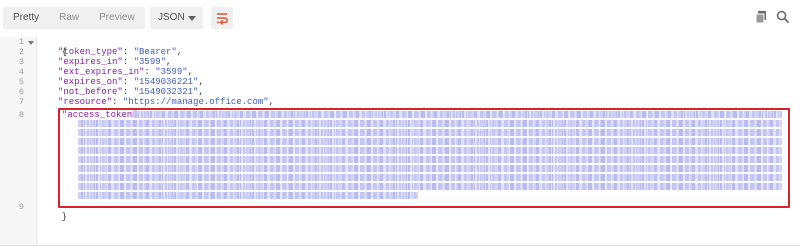 The width and height of the screenshot is (800, 249). Describe the element at coordinates (400, 245) in the screenshot. I see `editor-bottom-border` at that location.